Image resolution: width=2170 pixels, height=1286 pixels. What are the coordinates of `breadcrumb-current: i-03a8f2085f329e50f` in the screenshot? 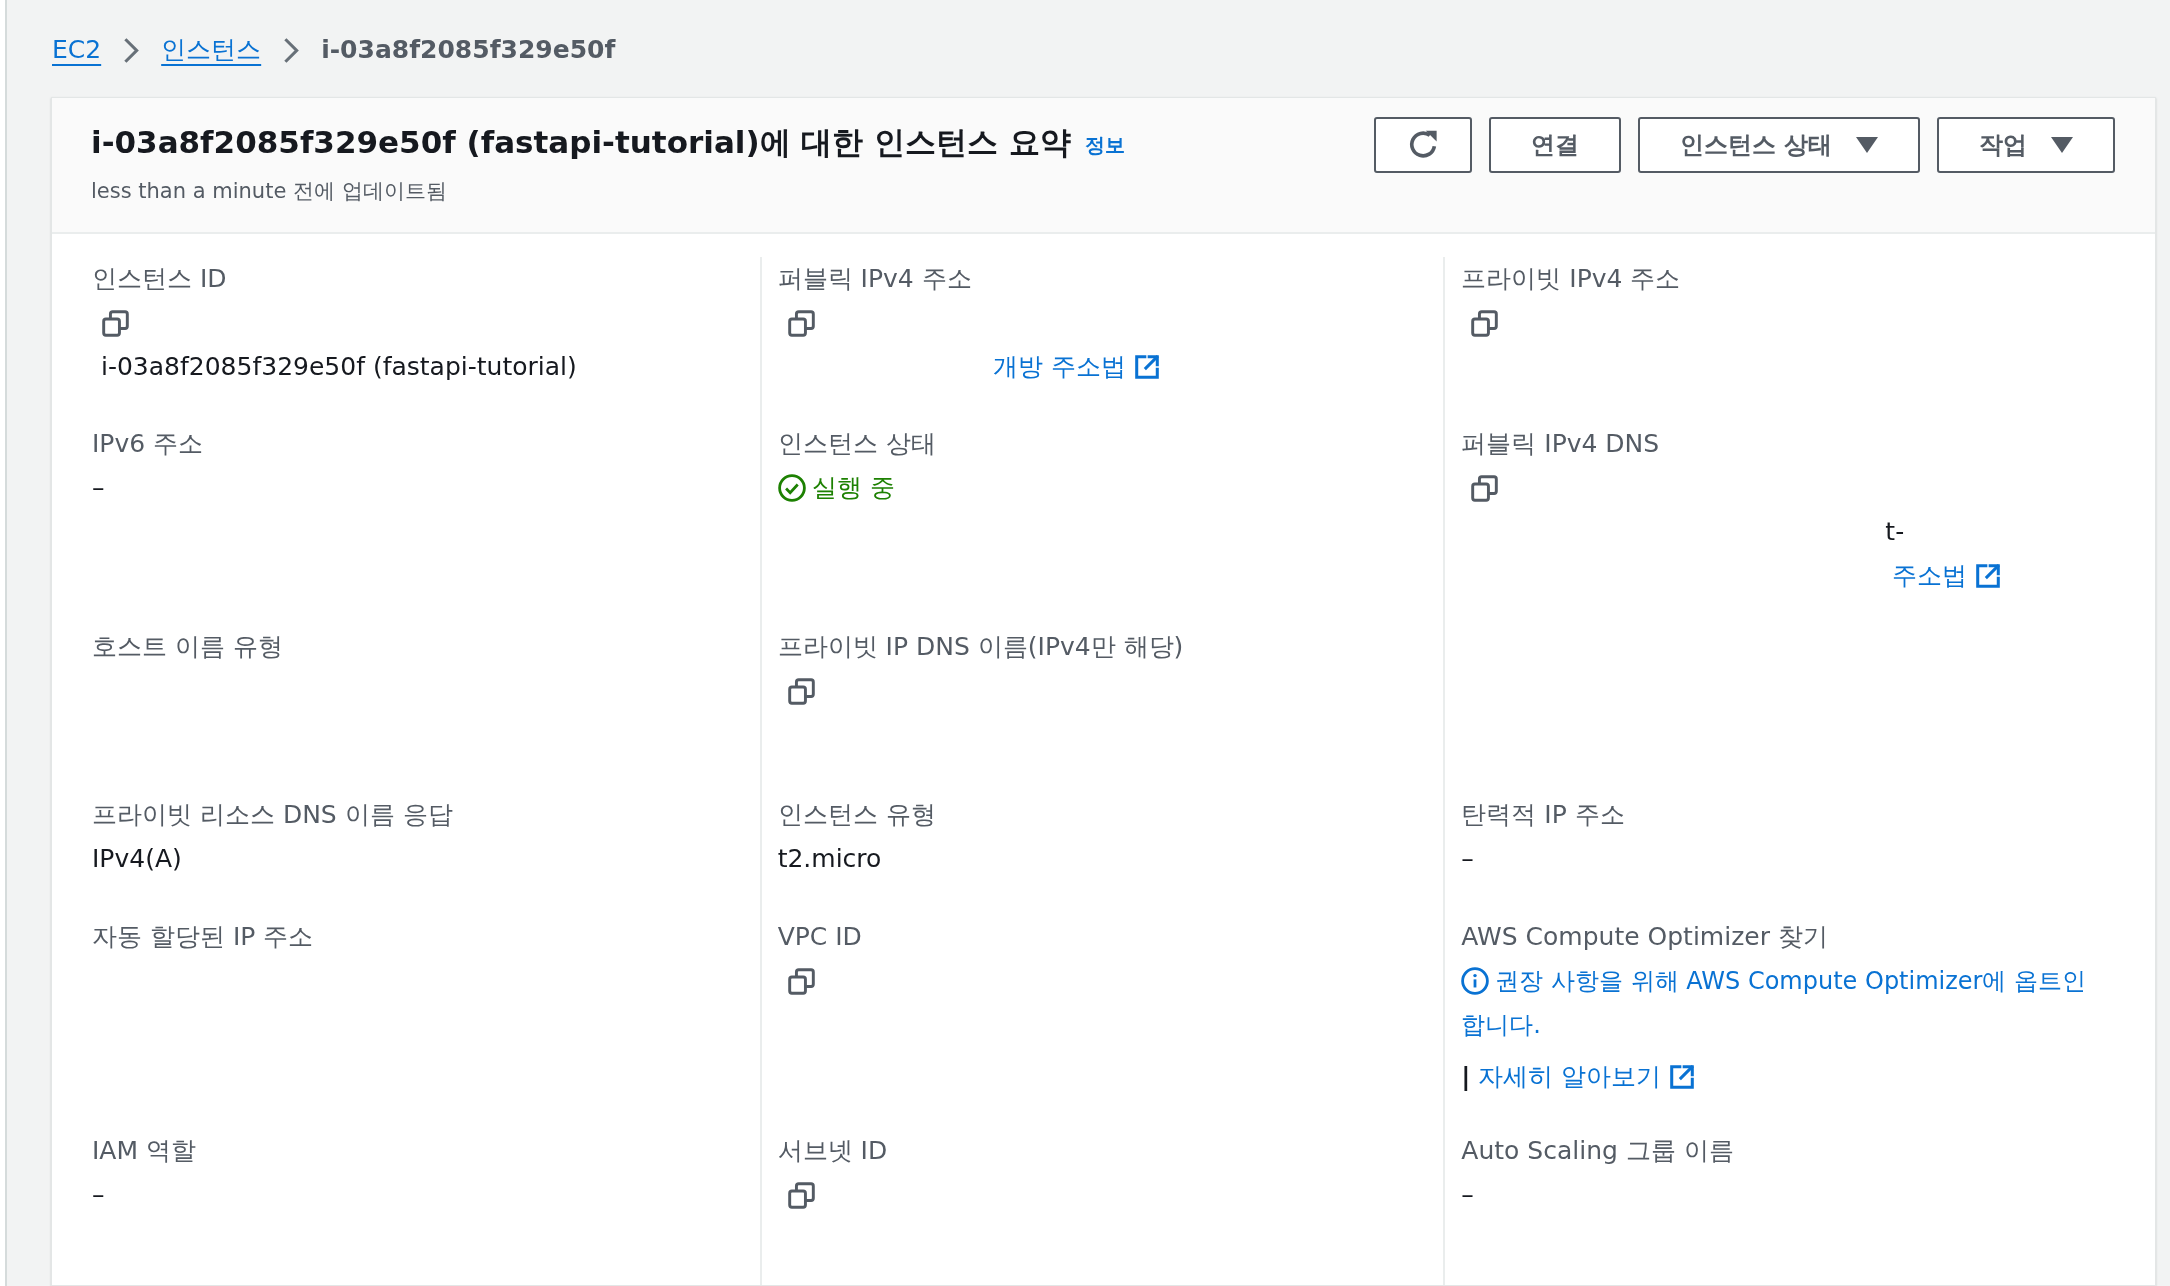 It's located at (468, 50).